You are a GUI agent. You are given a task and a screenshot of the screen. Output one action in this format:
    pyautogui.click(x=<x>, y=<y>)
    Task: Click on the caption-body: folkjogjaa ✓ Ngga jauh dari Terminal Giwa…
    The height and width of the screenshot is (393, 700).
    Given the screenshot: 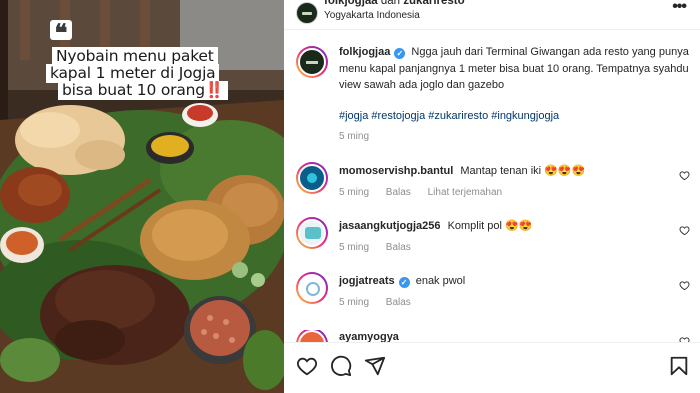 What is the action you would take?
    pyautogui.click(x=514, y=69)
    